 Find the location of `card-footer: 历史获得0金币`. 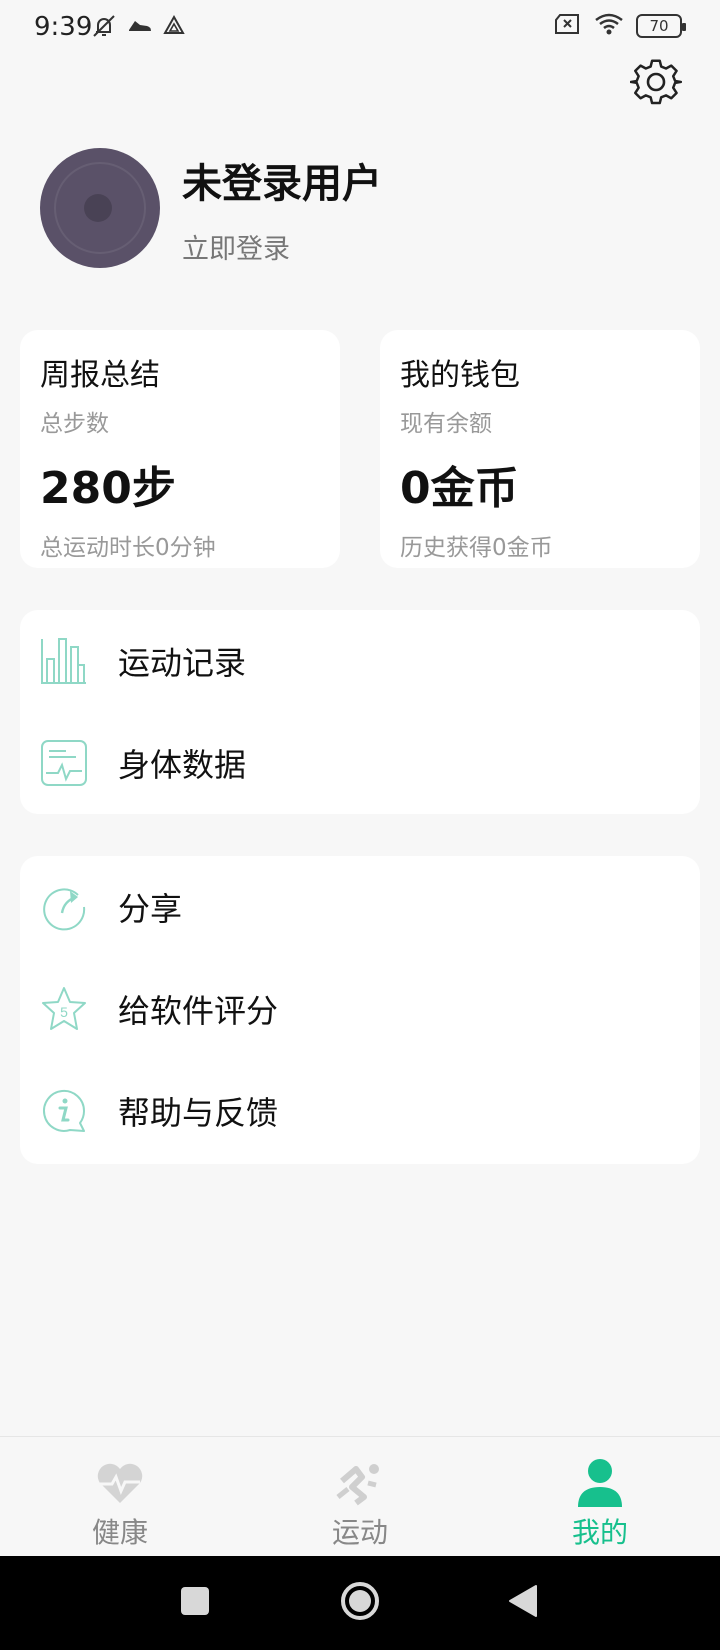

card-footer: 历史获得0金币 is located at coordinates (476, 548).